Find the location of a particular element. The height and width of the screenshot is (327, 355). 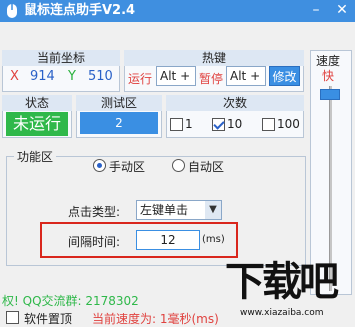

speed-value: 快 is located at coordinates (328, 76).